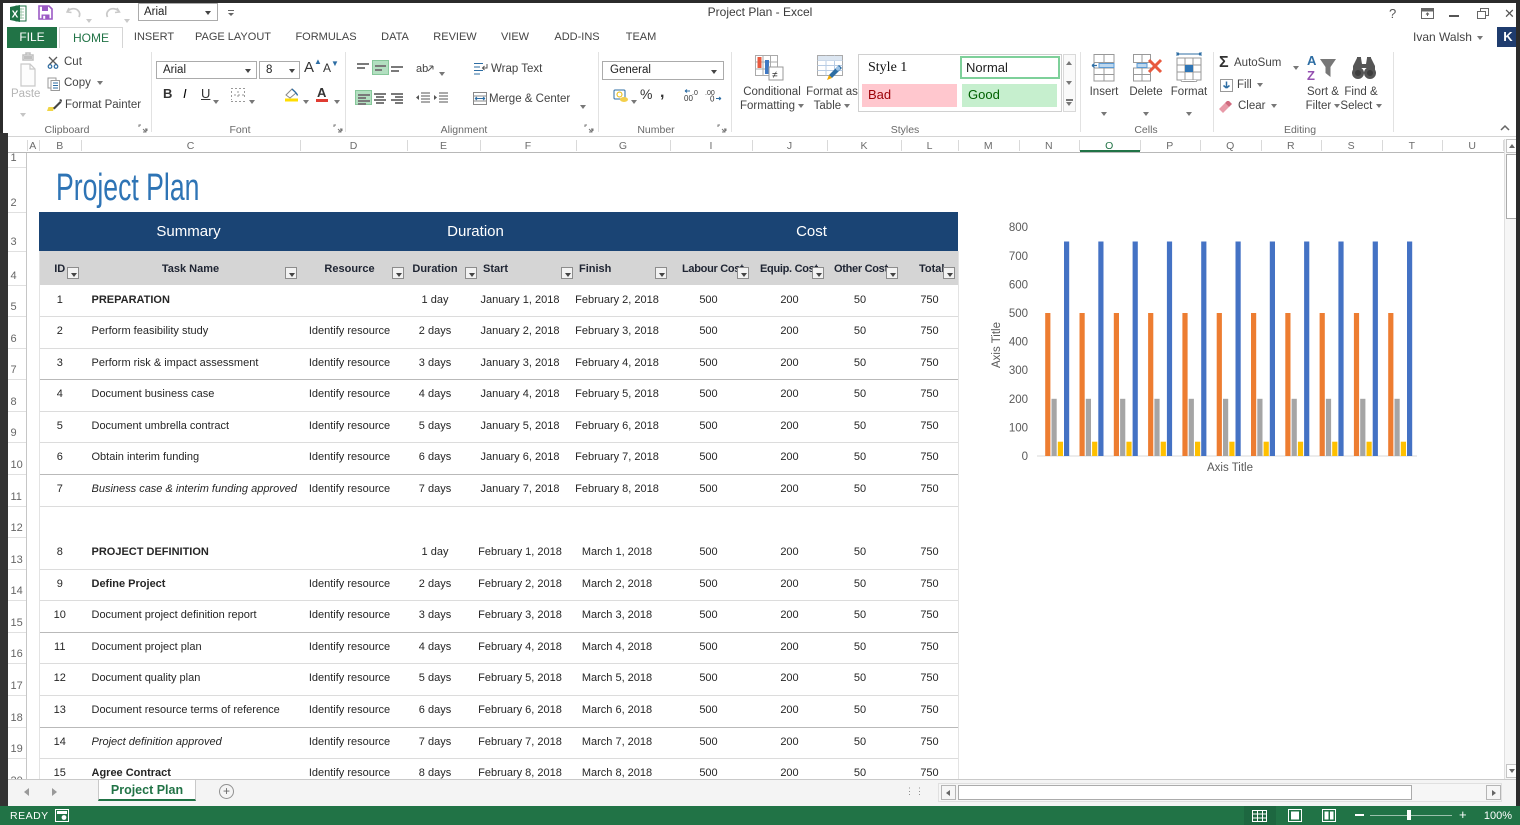  Describe the element at coordinates (1018, 314) in the screenshot. I see `svg-text: 500` at that location.